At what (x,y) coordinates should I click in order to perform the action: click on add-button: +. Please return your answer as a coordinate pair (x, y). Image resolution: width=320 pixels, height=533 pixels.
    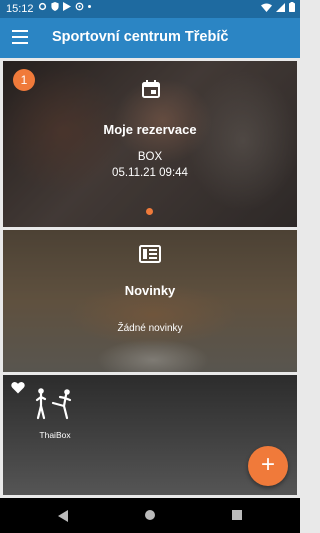
    Looking at the image, I should click on (268, 466).